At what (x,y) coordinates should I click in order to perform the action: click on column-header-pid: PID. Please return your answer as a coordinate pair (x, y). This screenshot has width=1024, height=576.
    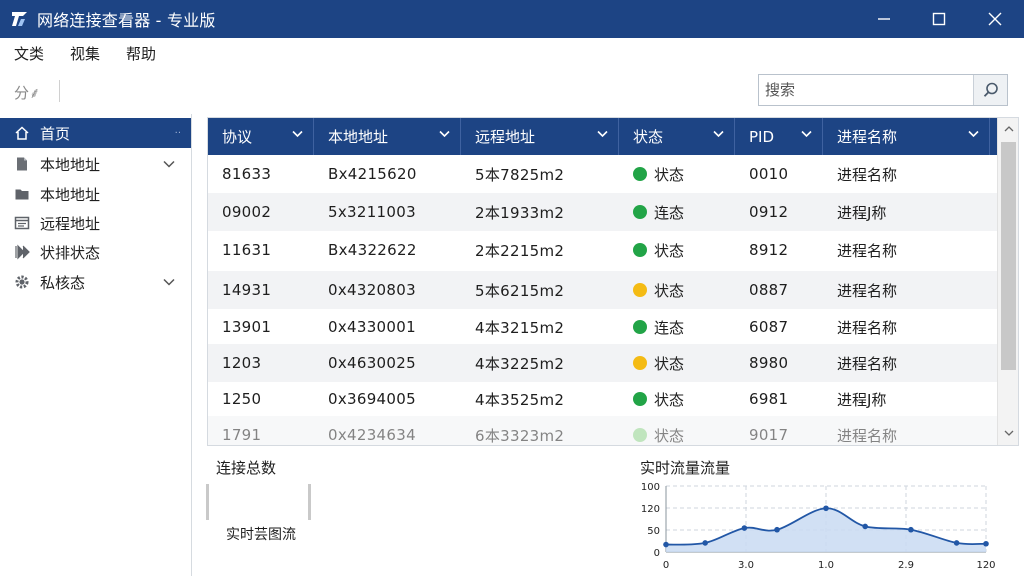
    Looking at the image, I should click on (779, 136).